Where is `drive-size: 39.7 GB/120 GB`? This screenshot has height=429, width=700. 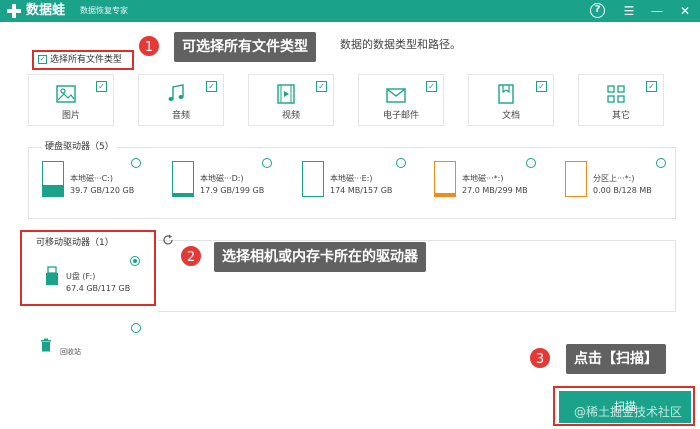 drive-size: 39.7 GB/120 GB is located at coordinates (102, 190).